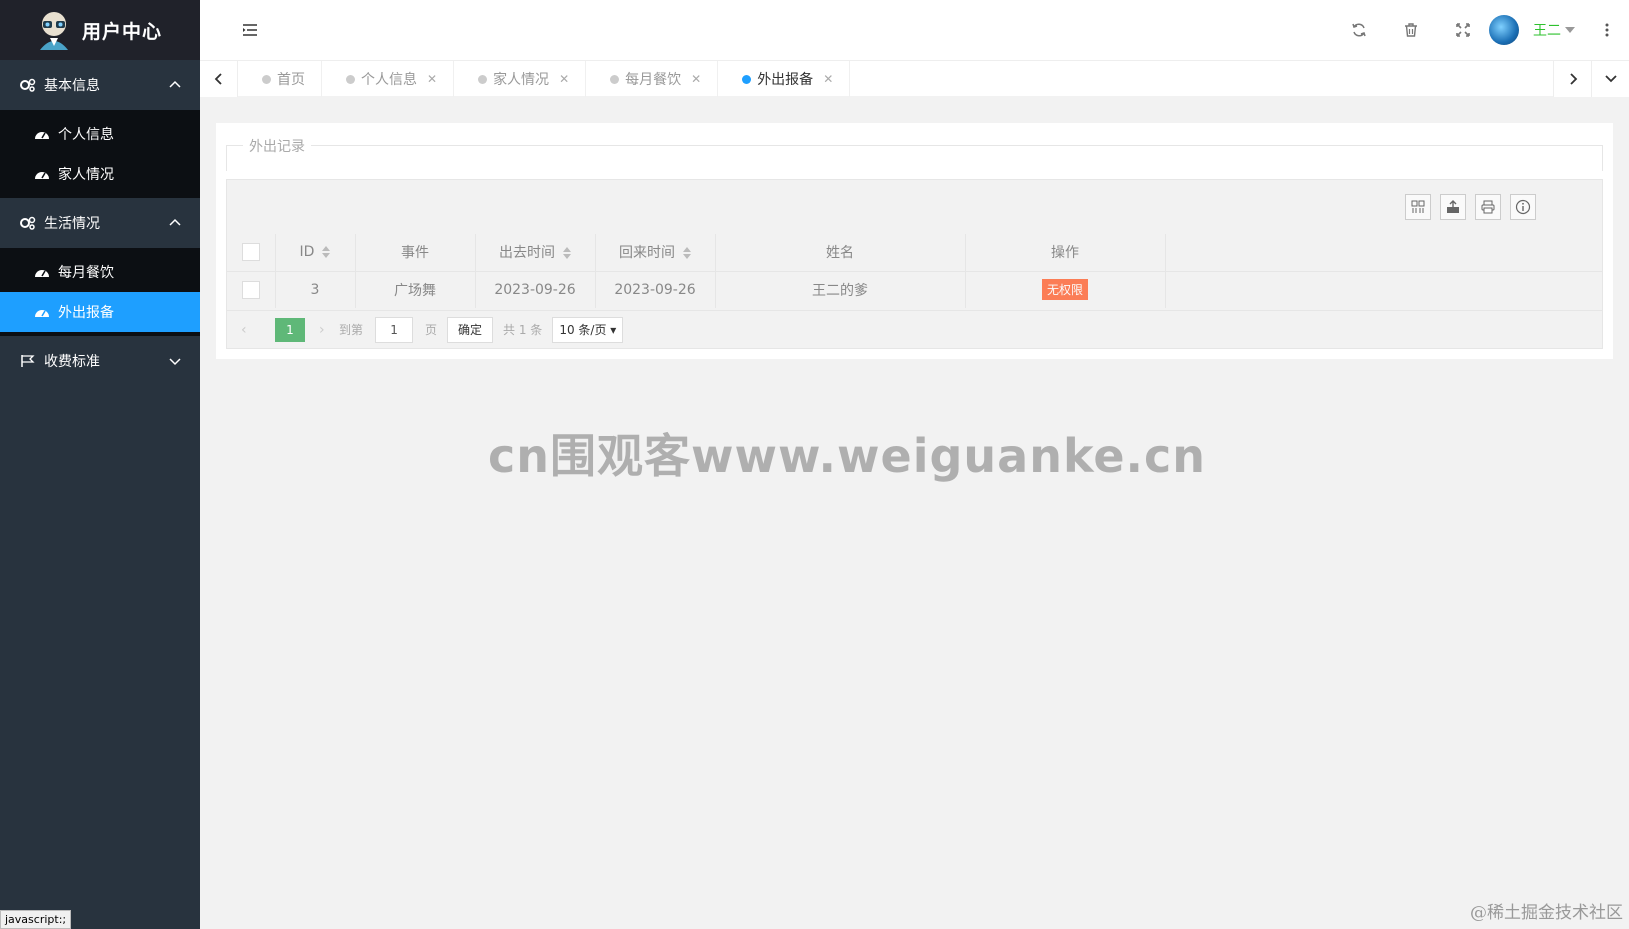 The width and height of the screenshot is (1629, 929). What do you see at coordinates (1504, 30) in the screenshot?
I see `avatar` at bounding box center [1504, 30].